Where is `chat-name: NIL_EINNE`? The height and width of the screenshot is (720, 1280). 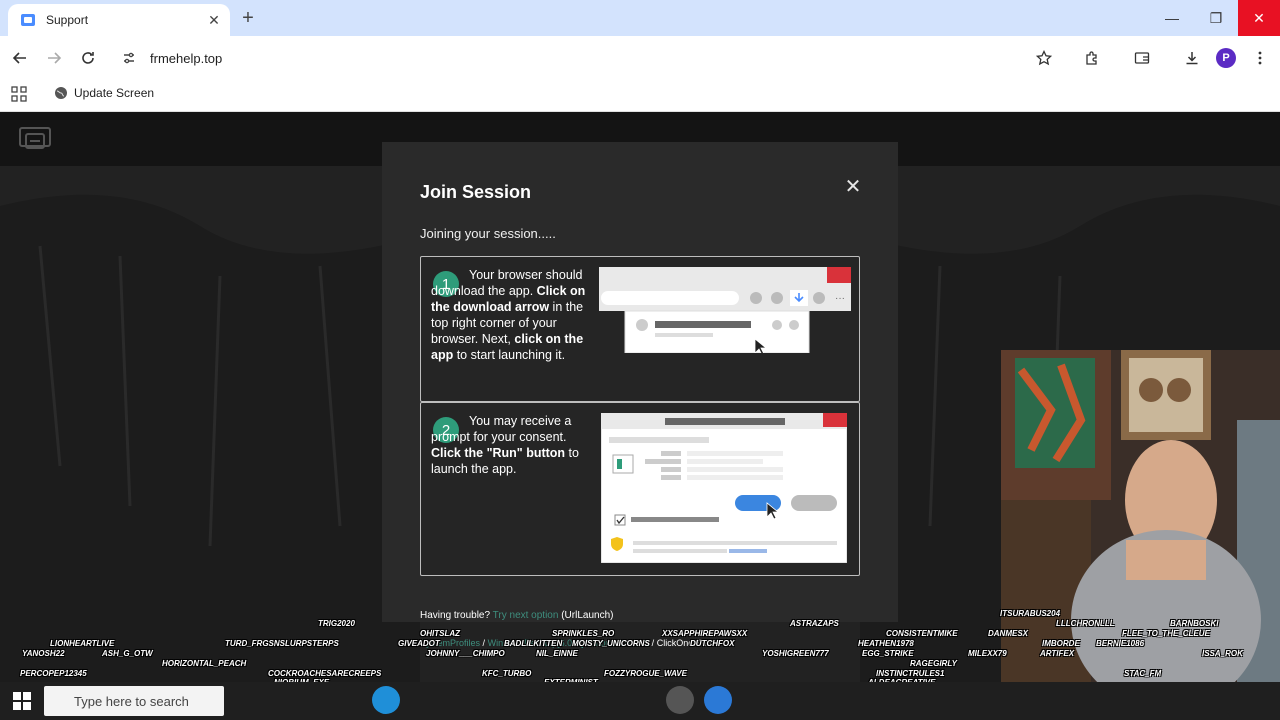
chat-name: NIL_EINNE is located at coordinates (557, 653).